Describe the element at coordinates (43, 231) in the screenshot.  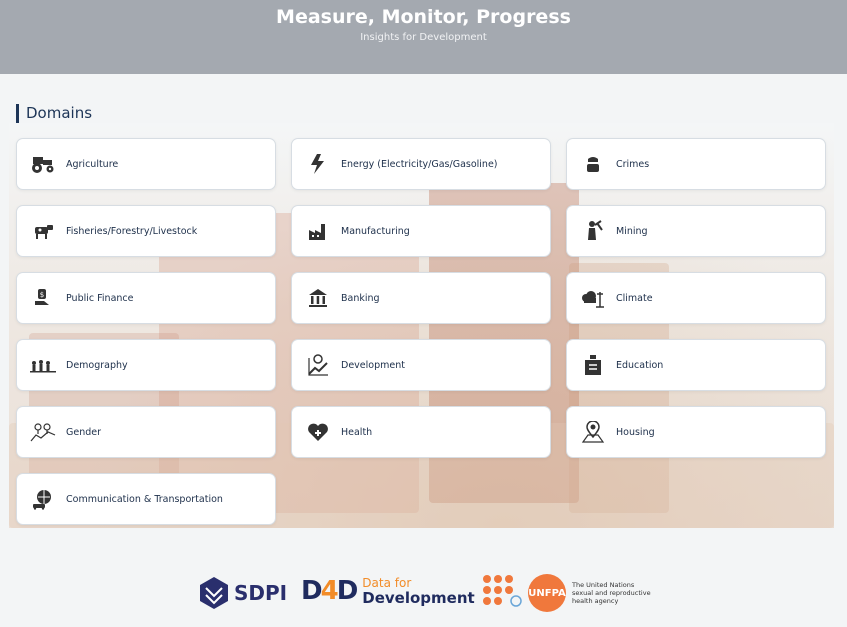
I see `cow-icon` at that location.